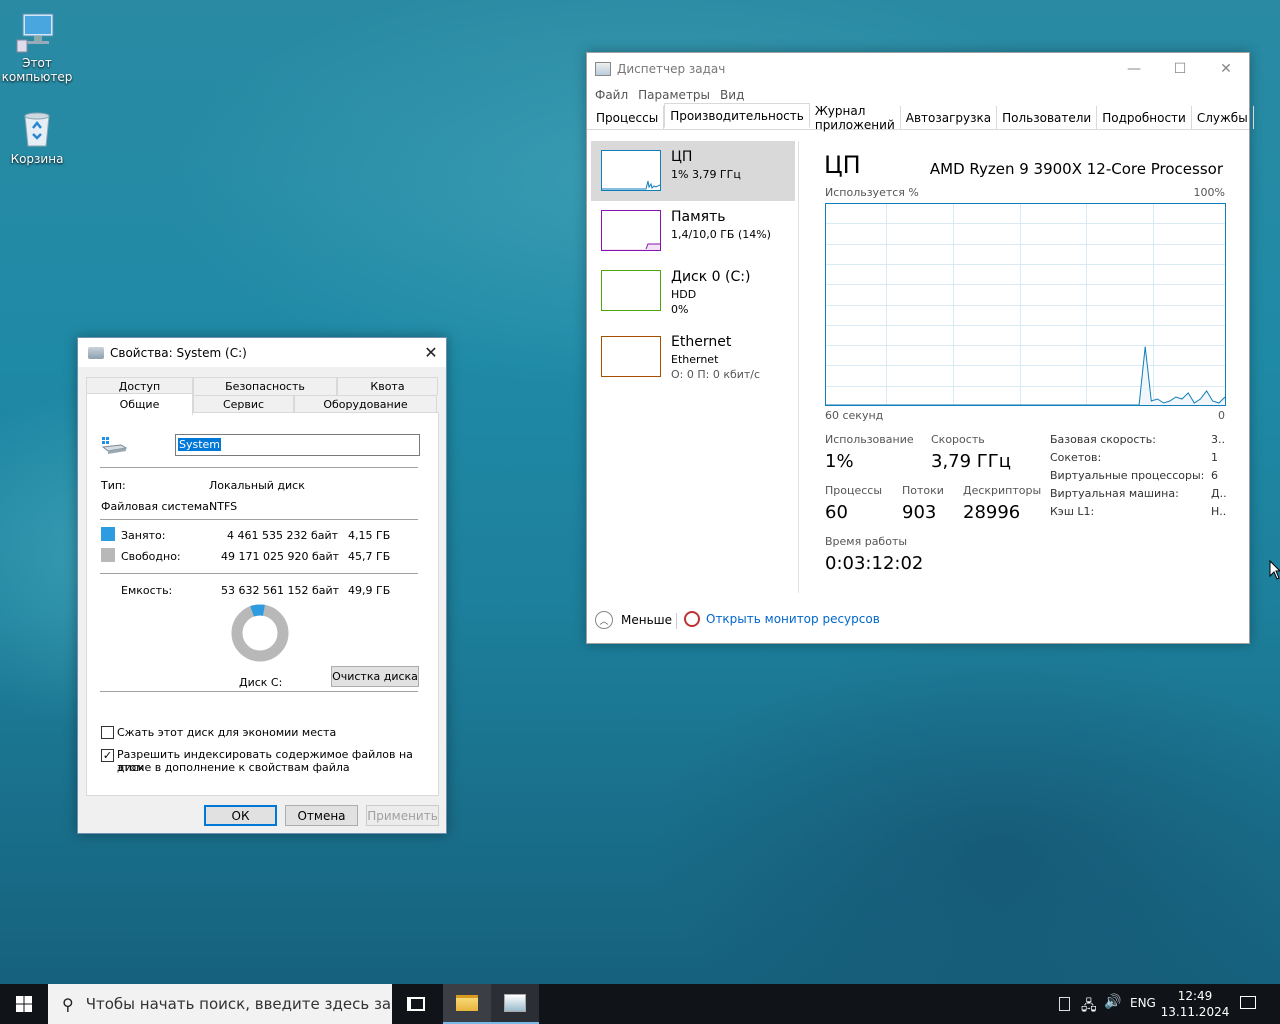 The image size is (1280, 1024). Describe the element at coordinates (855, 118) in the screenshot. I see `tab-app-history: Журнал приложений` at that location.